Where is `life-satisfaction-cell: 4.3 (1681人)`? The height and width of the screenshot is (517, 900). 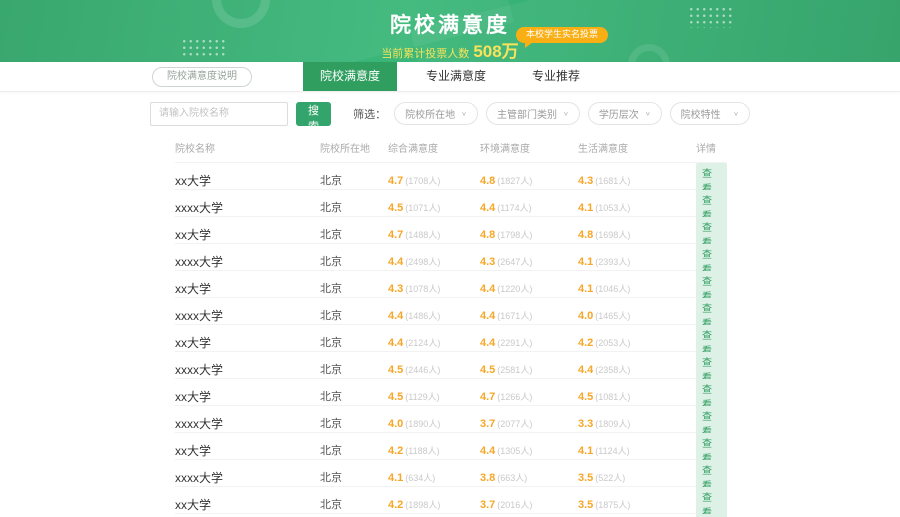
life-satisfaction-cell: 4.3 (1681人) is located at coordinates (637, 180).